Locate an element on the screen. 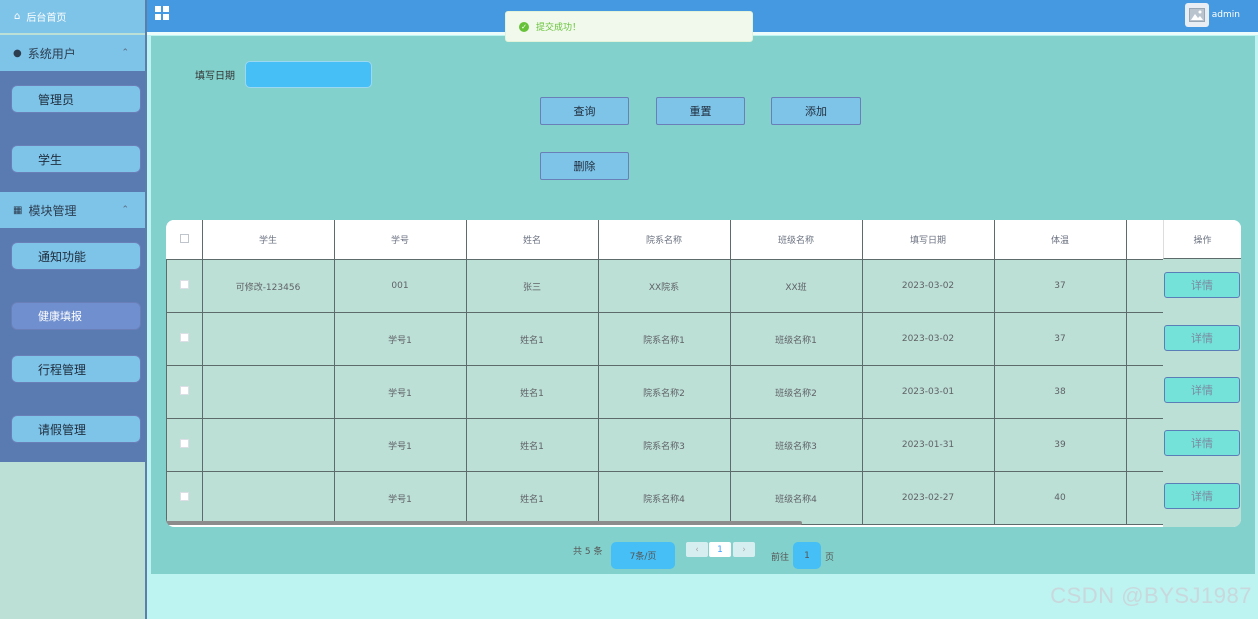 Image resolution: width=1258 pixels, height=619 pixels. sidebar-home: ⌂ 后台首页 is located at coordinates (72, 16).